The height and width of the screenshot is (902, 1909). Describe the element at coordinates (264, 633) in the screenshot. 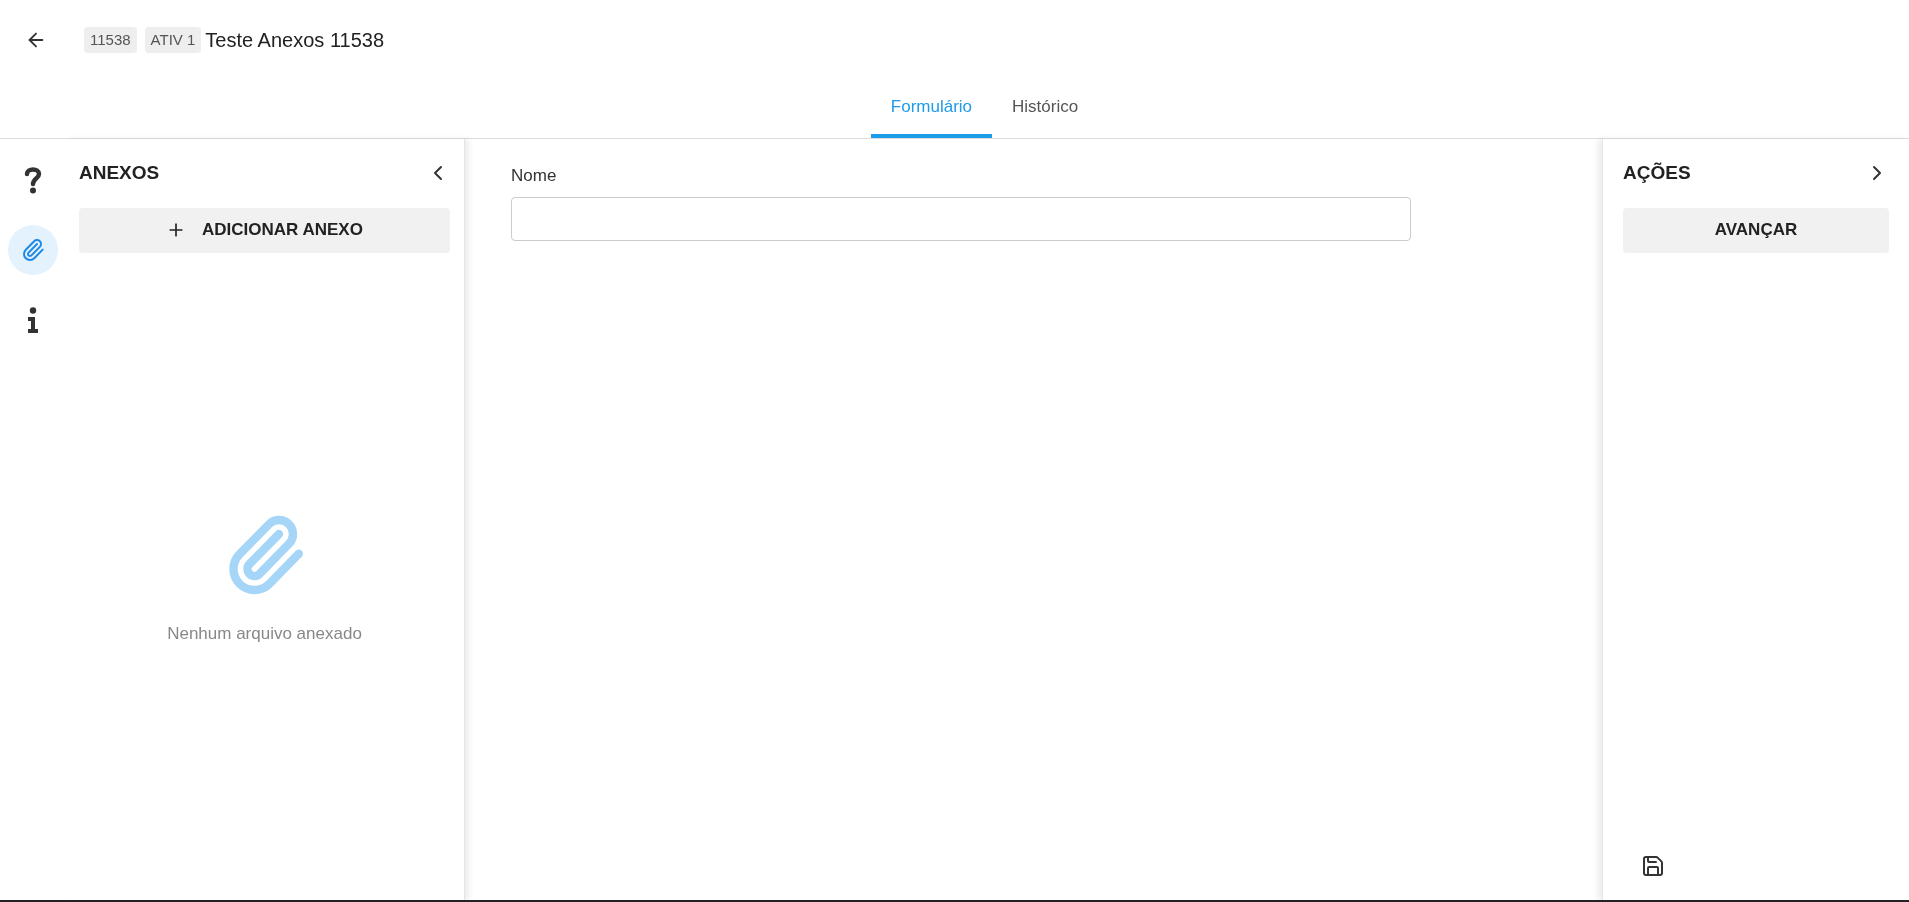

I see `empty-message: Nenhum arquivo anexado` at that location.